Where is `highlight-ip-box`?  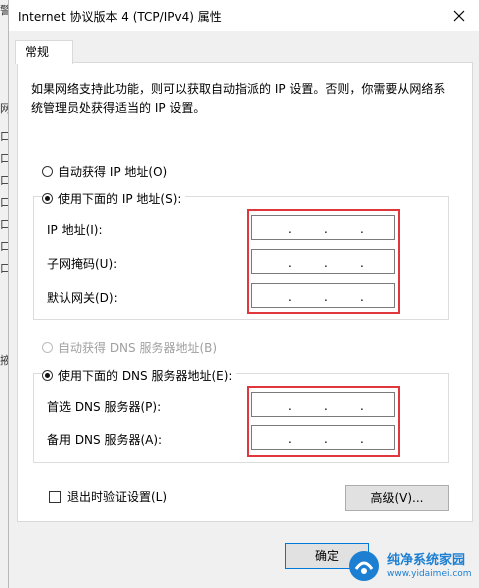
highlight-ip-box is located at coordinates (323, 261).